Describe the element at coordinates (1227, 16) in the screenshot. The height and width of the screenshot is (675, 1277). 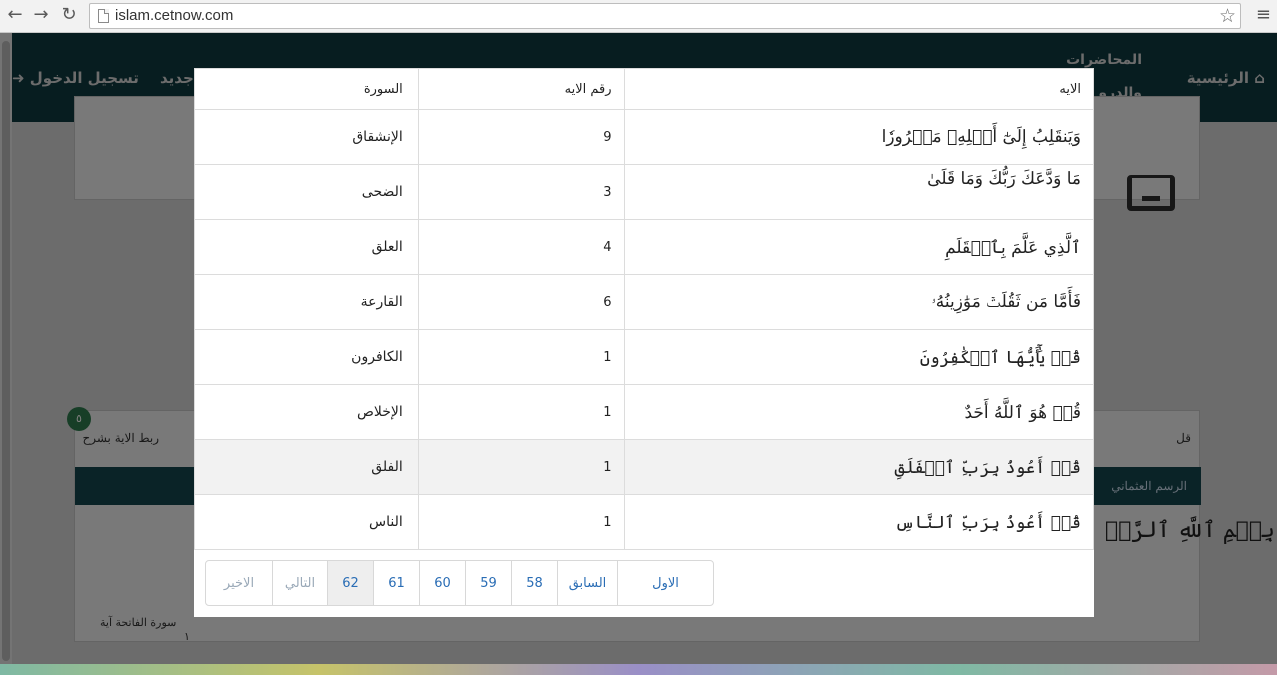
I see `bookmark-star-icon: ☆` at that location.